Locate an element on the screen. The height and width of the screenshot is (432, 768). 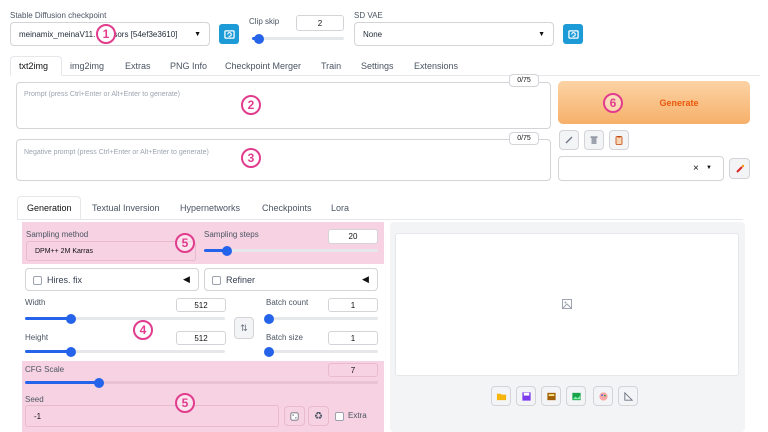
zip-button is located at coordinates (551, 396).